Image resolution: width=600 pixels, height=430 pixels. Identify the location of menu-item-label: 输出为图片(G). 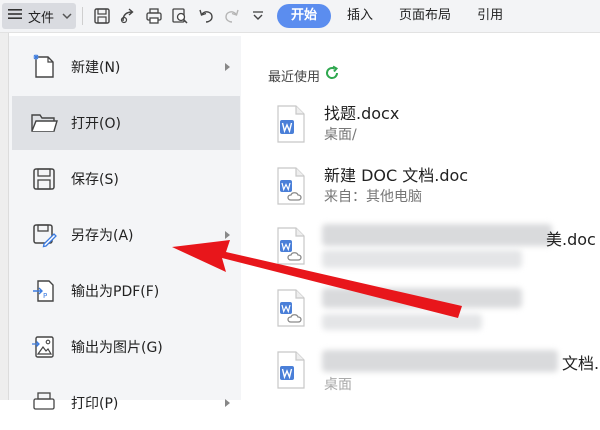
(117, 348).